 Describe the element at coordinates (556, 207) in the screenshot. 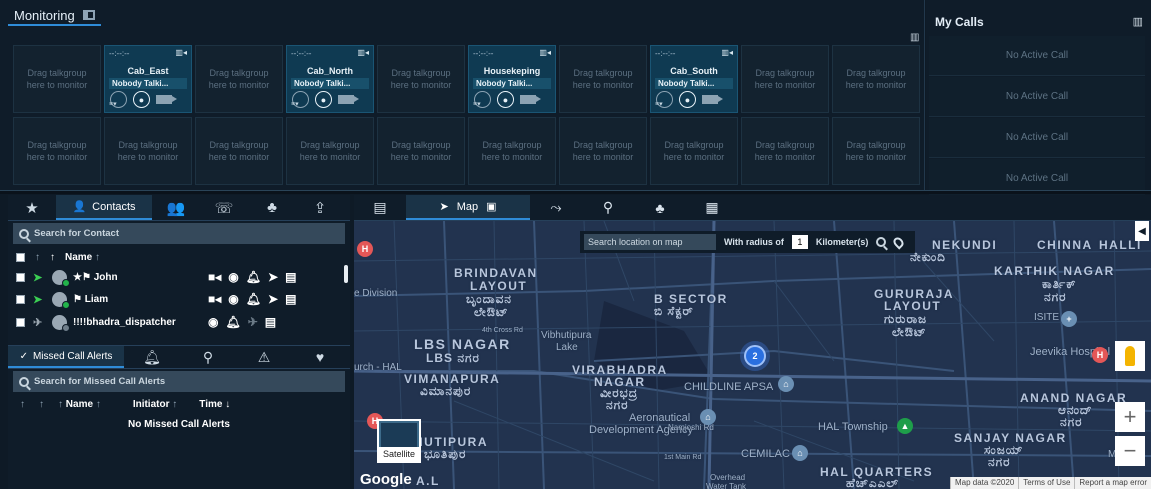

I see `tab-route-icon: ⤳` at that location.